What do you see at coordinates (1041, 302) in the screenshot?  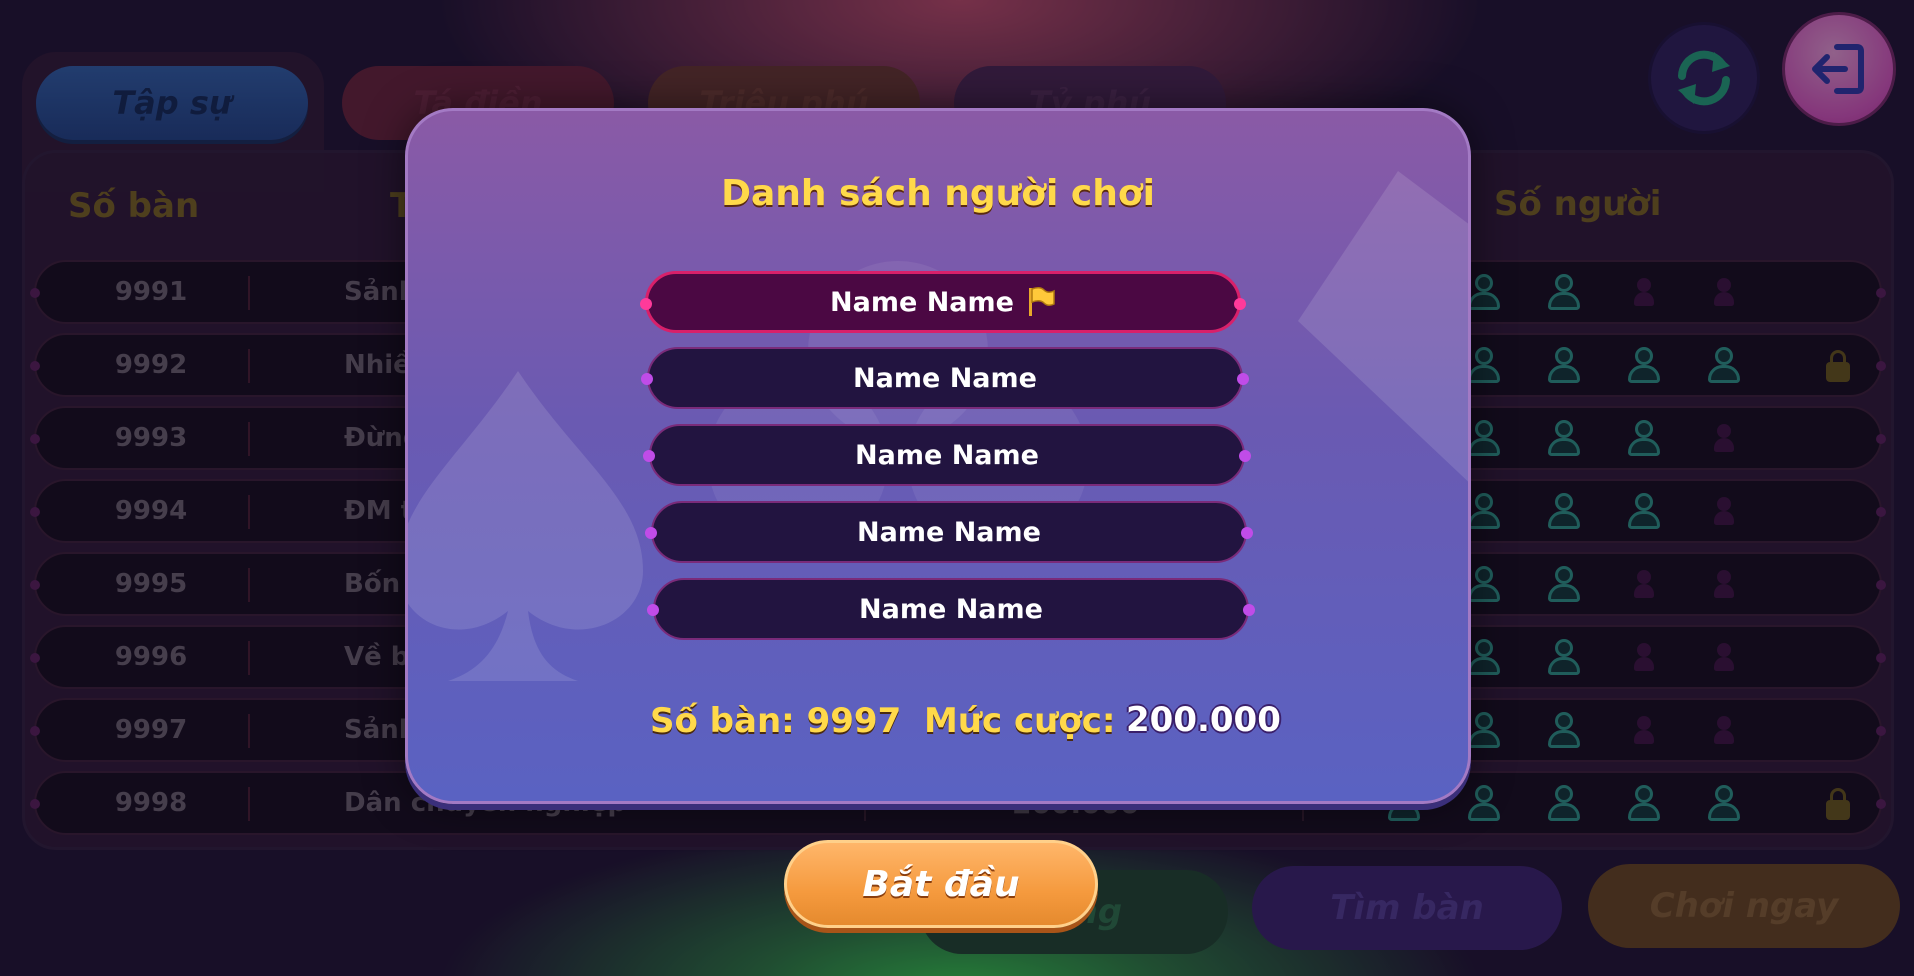 I see `flag-icon` at bounding box center [1041, 302].